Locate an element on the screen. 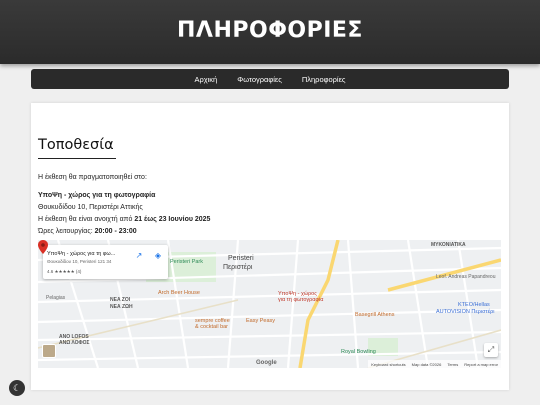  area-peristeri-en: Peristeri is located at coordinates (241, 258).